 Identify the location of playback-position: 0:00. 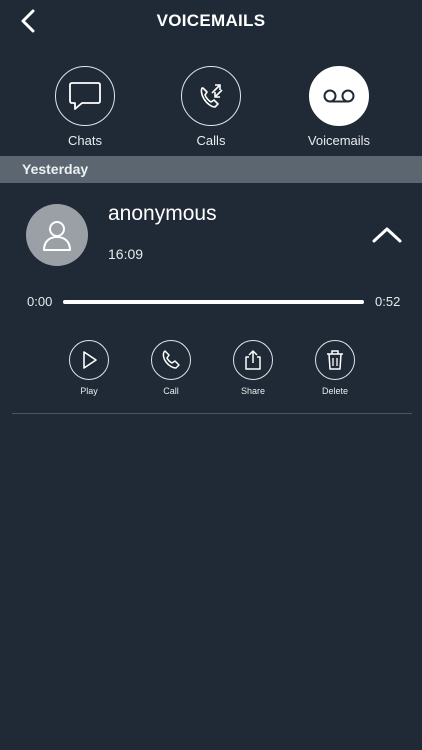
(40, 301).